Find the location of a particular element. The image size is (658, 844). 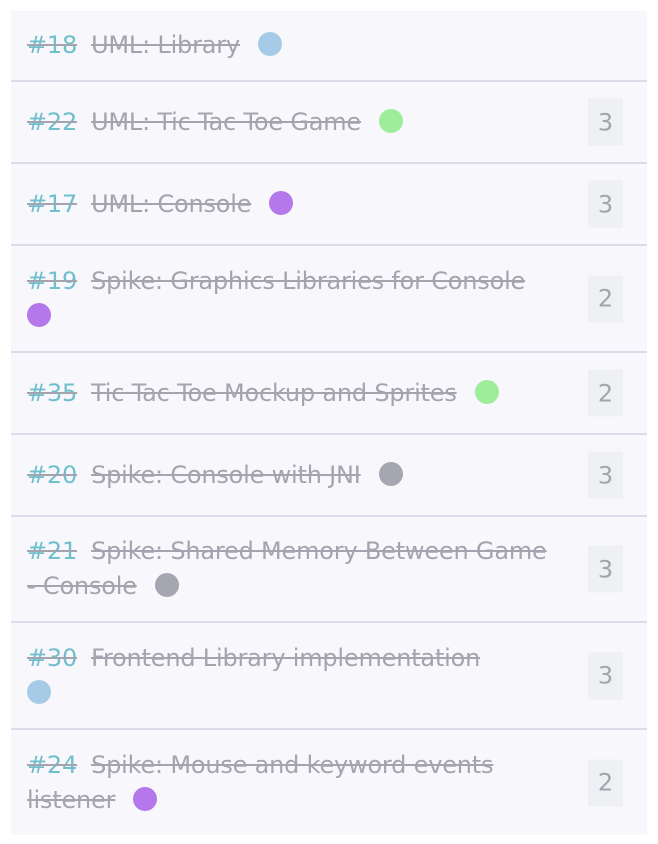

issue-title: Spike: Mouse and keyword events listener is located at coordinates (260, 782).